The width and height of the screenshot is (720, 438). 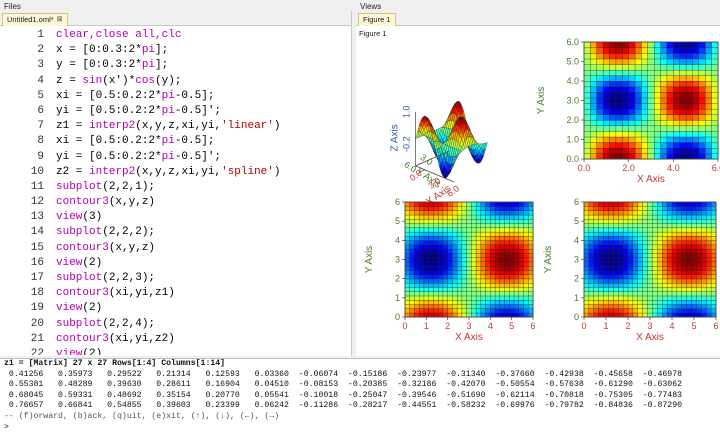 I want to click on code-token: subplot, so click(x=79, y=186).